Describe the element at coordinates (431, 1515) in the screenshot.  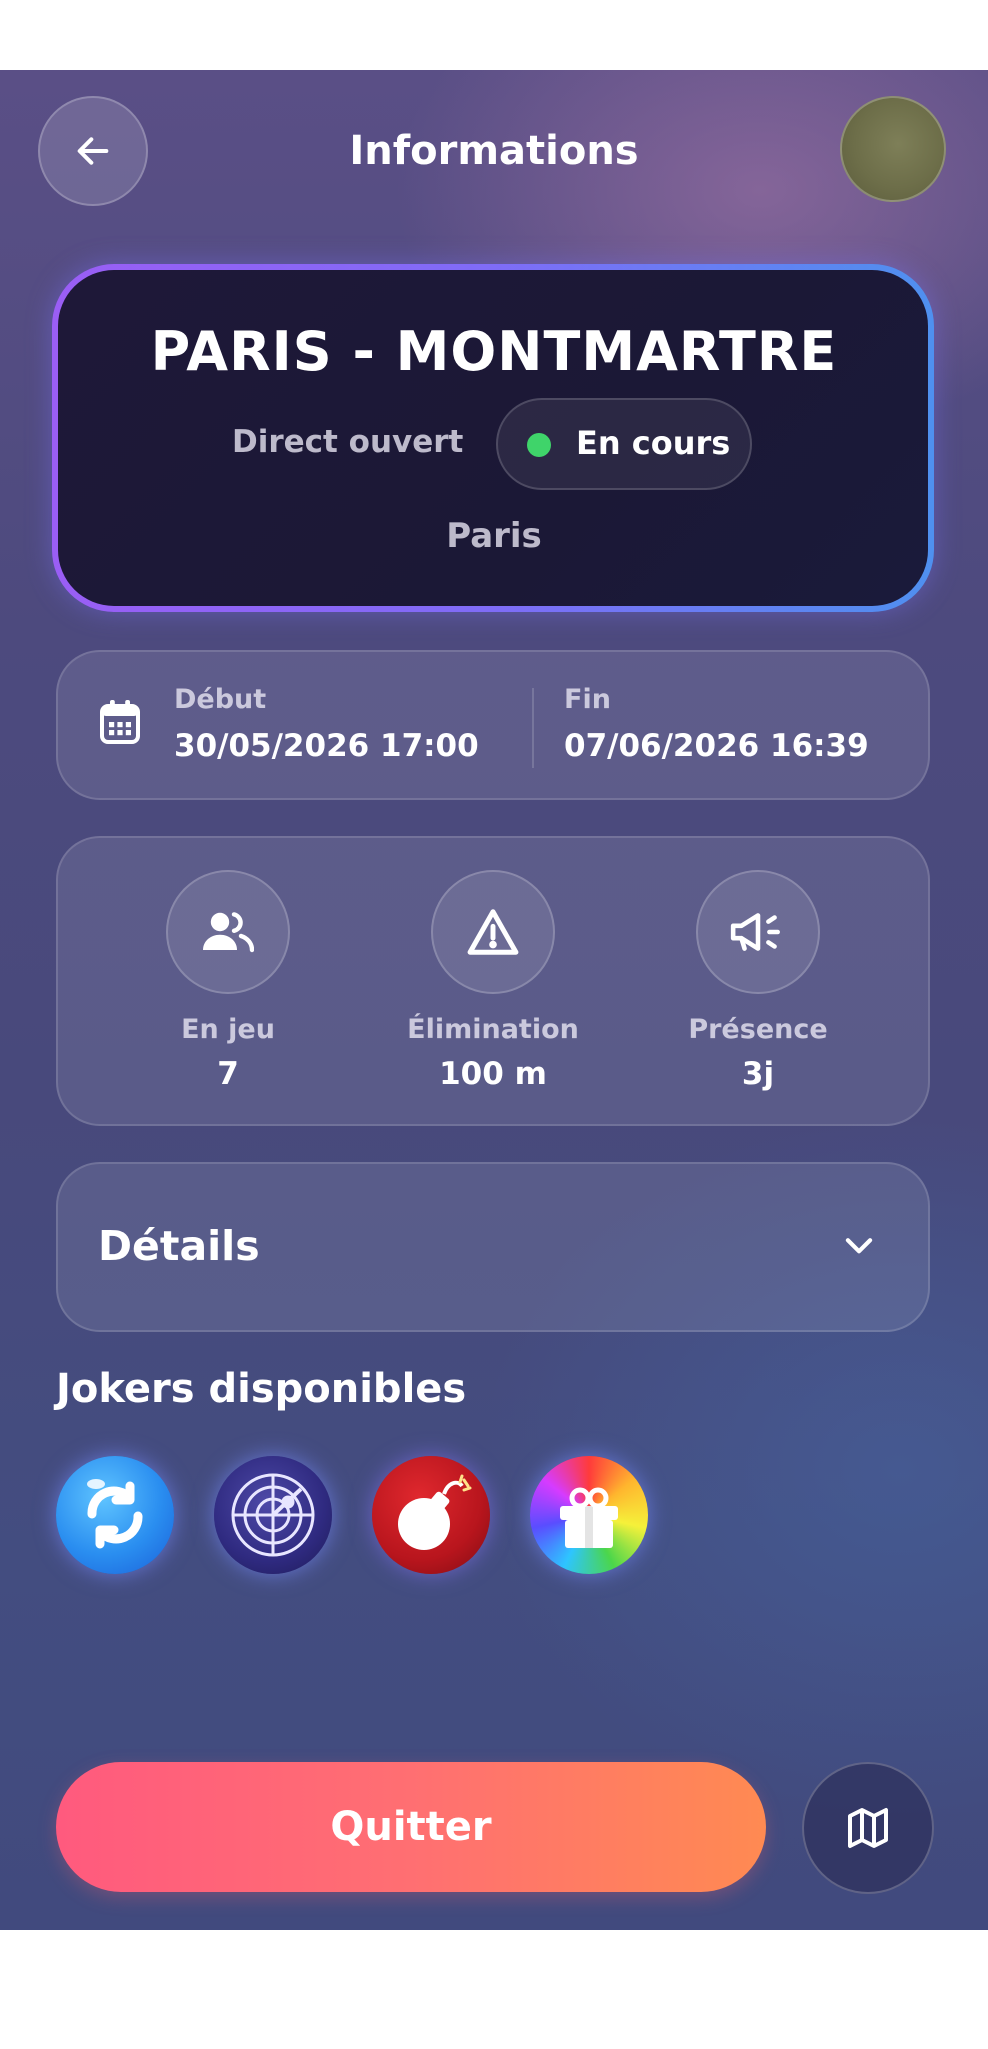
I see `bomb-joker-icon` at that location.